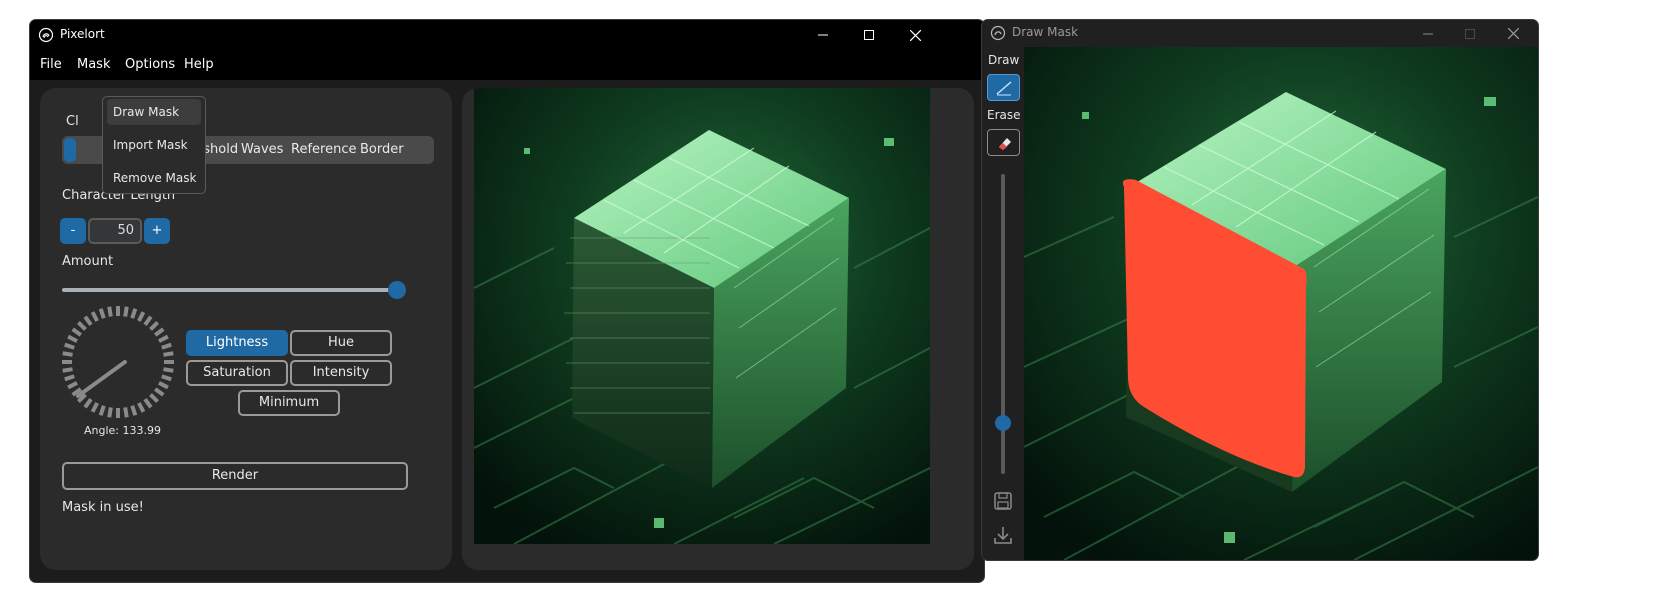 The image size is (1656, 614). What do you see at coordinates (235, 476) in the screenshot?
I see `render-button: Render` at bounding box center [235, 476].